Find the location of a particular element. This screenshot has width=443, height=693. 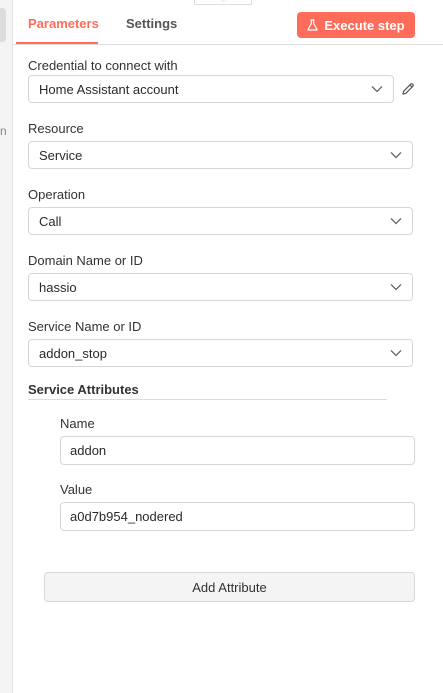

operation-label: Operation is located at coordinates (57, 194).